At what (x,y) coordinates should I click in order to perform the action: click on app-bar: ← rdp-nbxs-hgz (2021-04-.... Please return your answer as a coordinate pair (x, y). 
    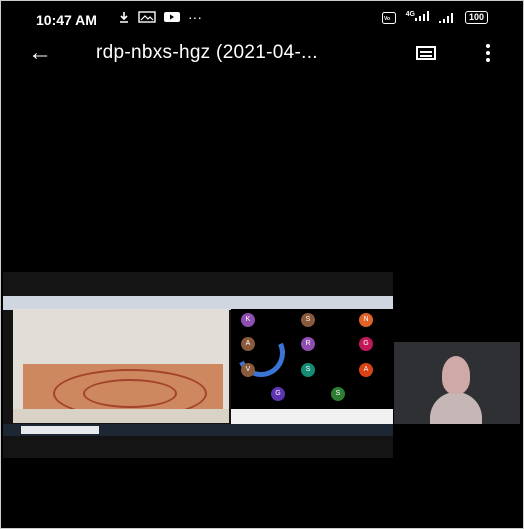
    Looking at the image, I should click on (262, 55).